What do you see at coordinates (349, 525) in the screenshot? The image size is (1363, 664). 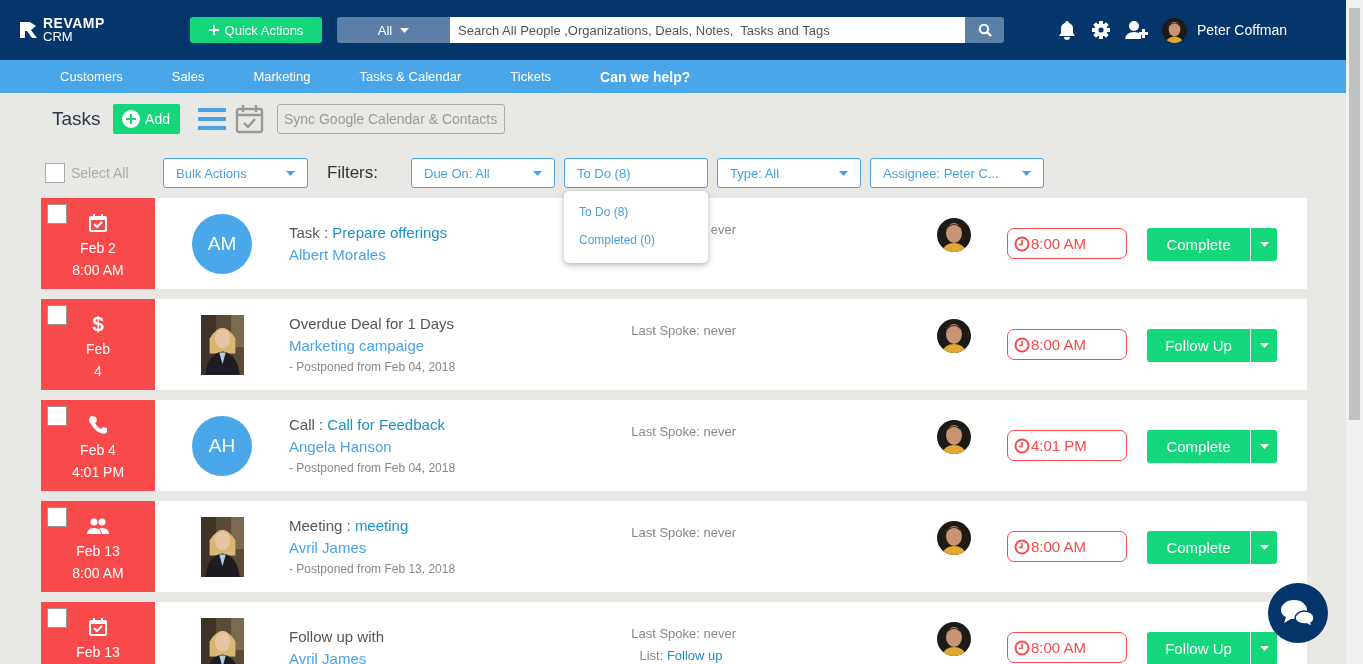 I see `task-title: Meeting : meeting` at bounding box center [349, 525].